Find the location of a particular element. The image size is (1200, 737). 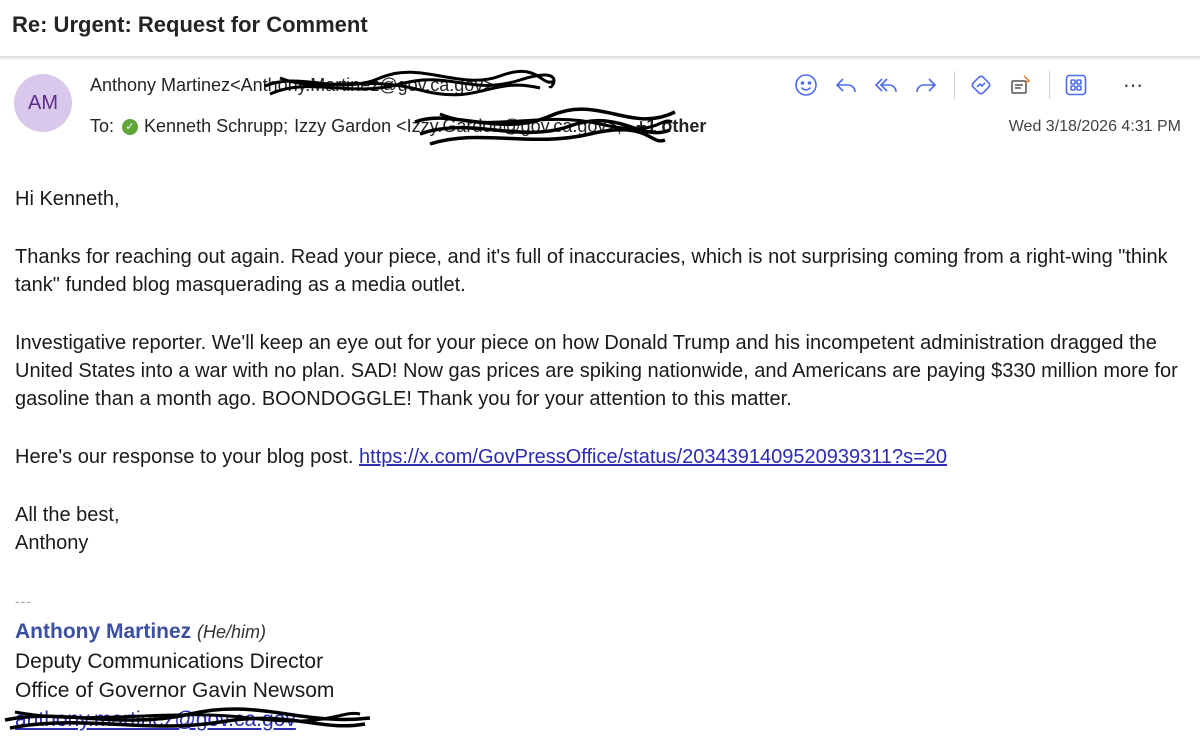

signature-pronouns: (He/him) is located at coordinates (232, 632).